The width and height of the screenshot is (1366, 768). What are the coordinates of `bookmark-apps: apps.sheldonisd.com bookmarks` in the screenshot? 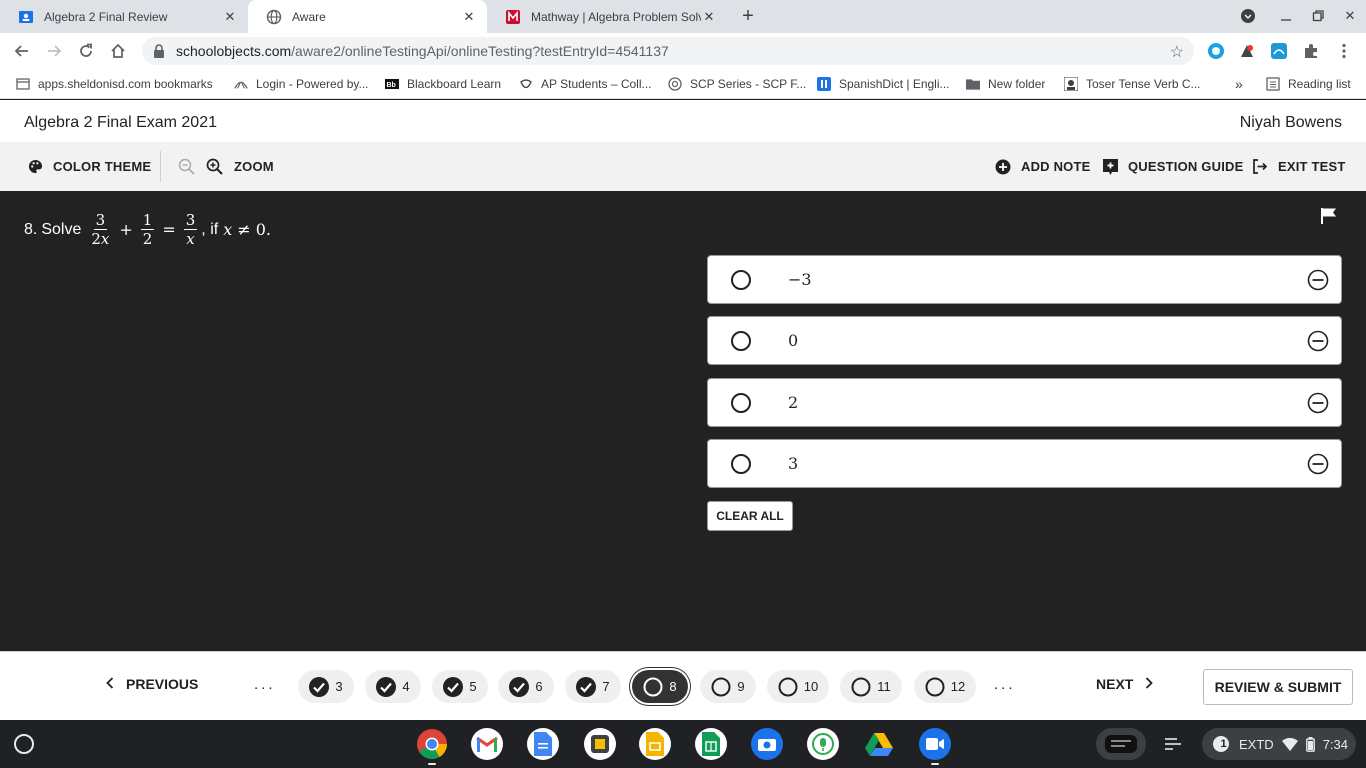 It's located at (114, 84).